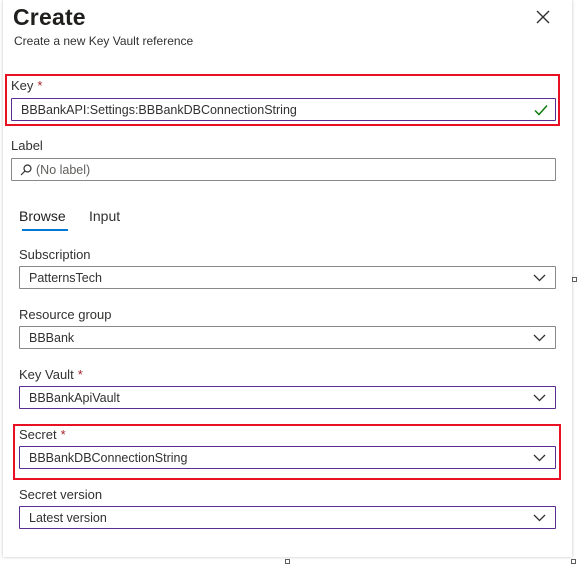 The image size is (577, 566). I want to click on secret-value: BBBankDBConnectionString, so click(108, 458).